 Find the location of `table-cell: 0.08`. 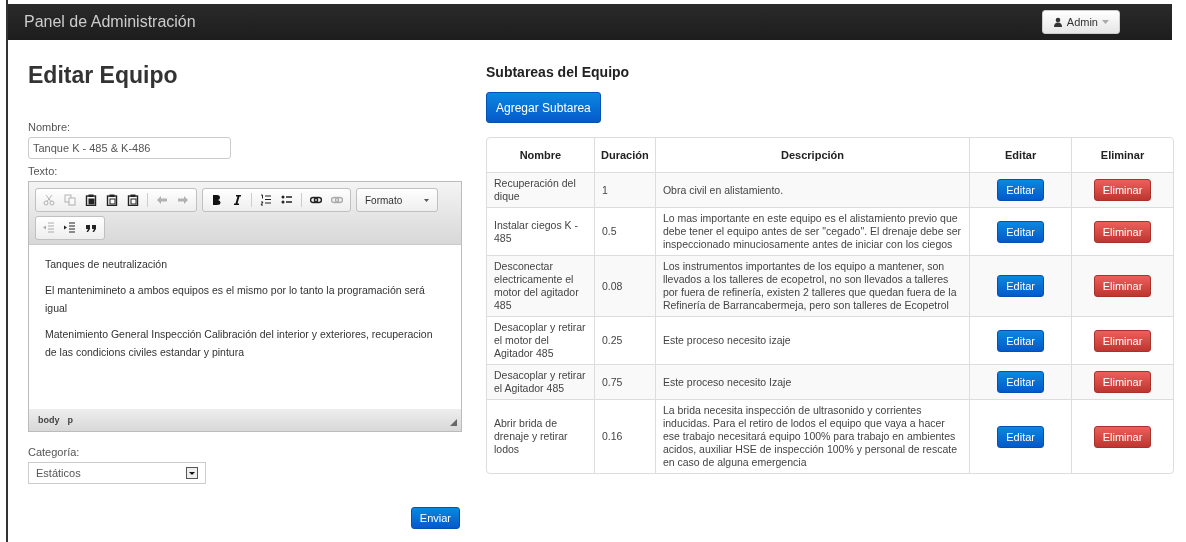

table-cell: 0.08 is located at coordinates (624, 285).